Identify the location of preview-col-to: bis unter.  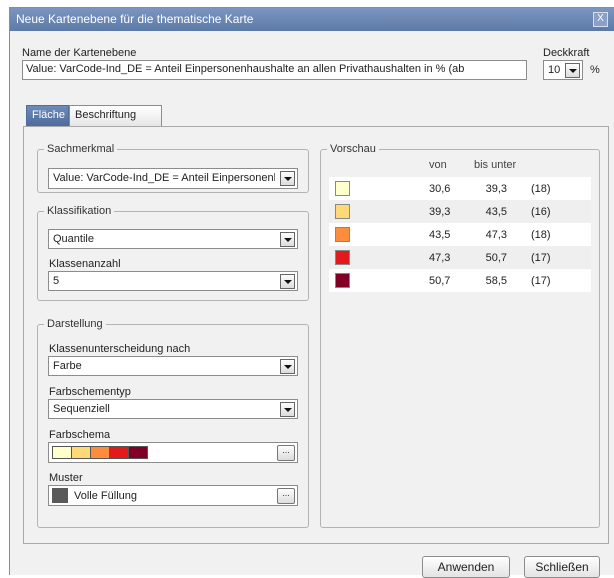
(495, 165).